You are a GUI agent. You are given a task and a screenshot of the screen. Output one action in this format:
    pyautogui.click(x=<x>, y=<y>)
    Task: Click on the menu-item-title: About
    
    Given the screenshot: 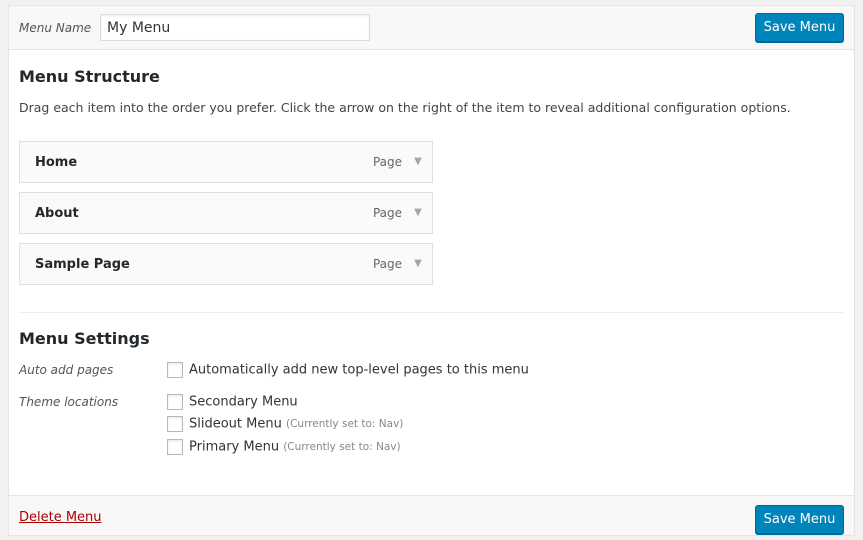 What is the action you would take?
    pyautogui.click(x=57, y=213)
    